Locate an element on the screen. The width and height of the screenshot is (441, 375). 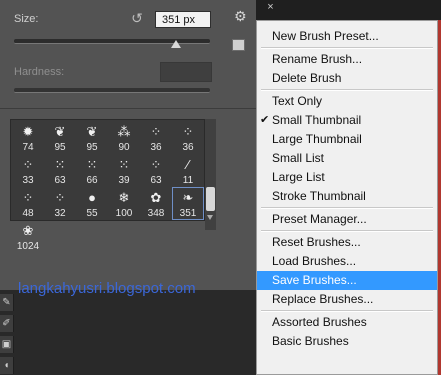
brush-preset: ❧ 351 is located at coordinates (188, 203).